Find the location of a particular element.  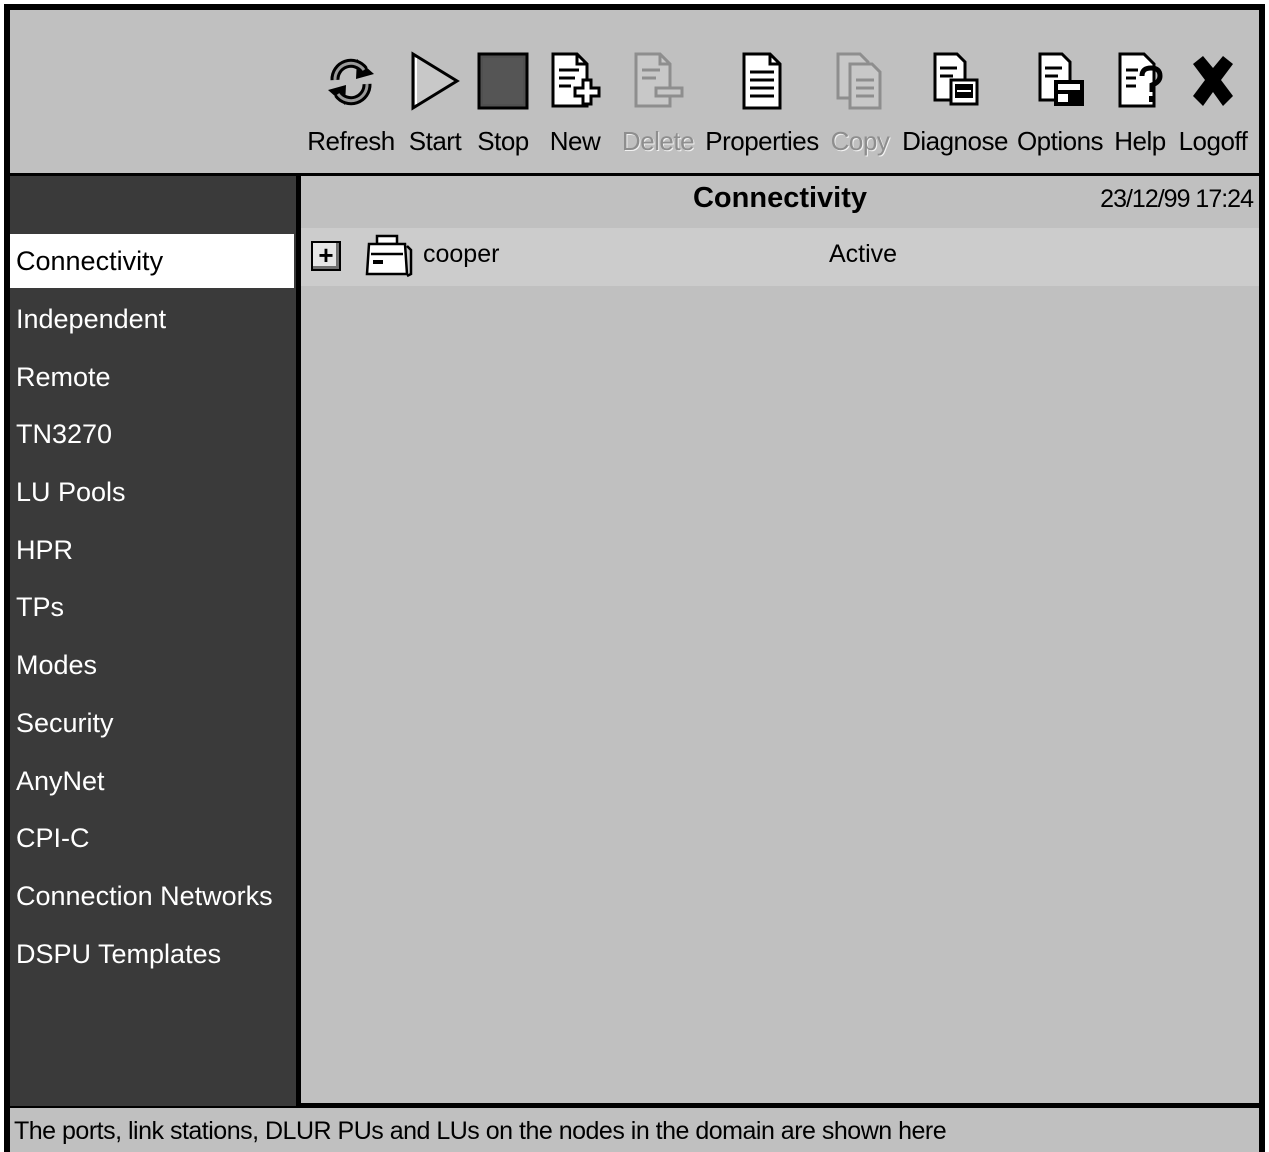

new-button: New is located at coordinates (575, 110).